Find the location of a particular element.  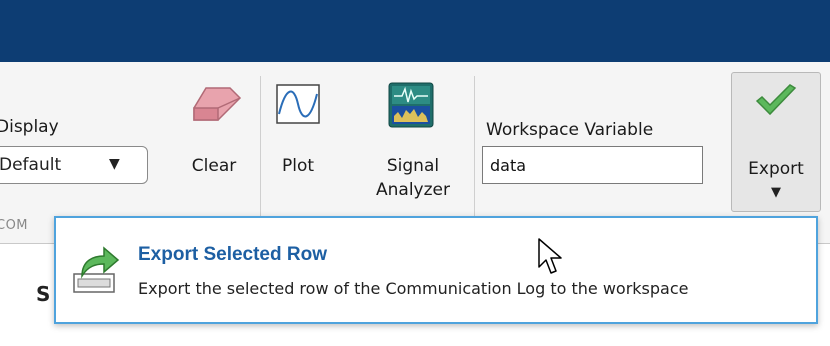

export-button: Export ▼ is located at coordinates (776, 142).